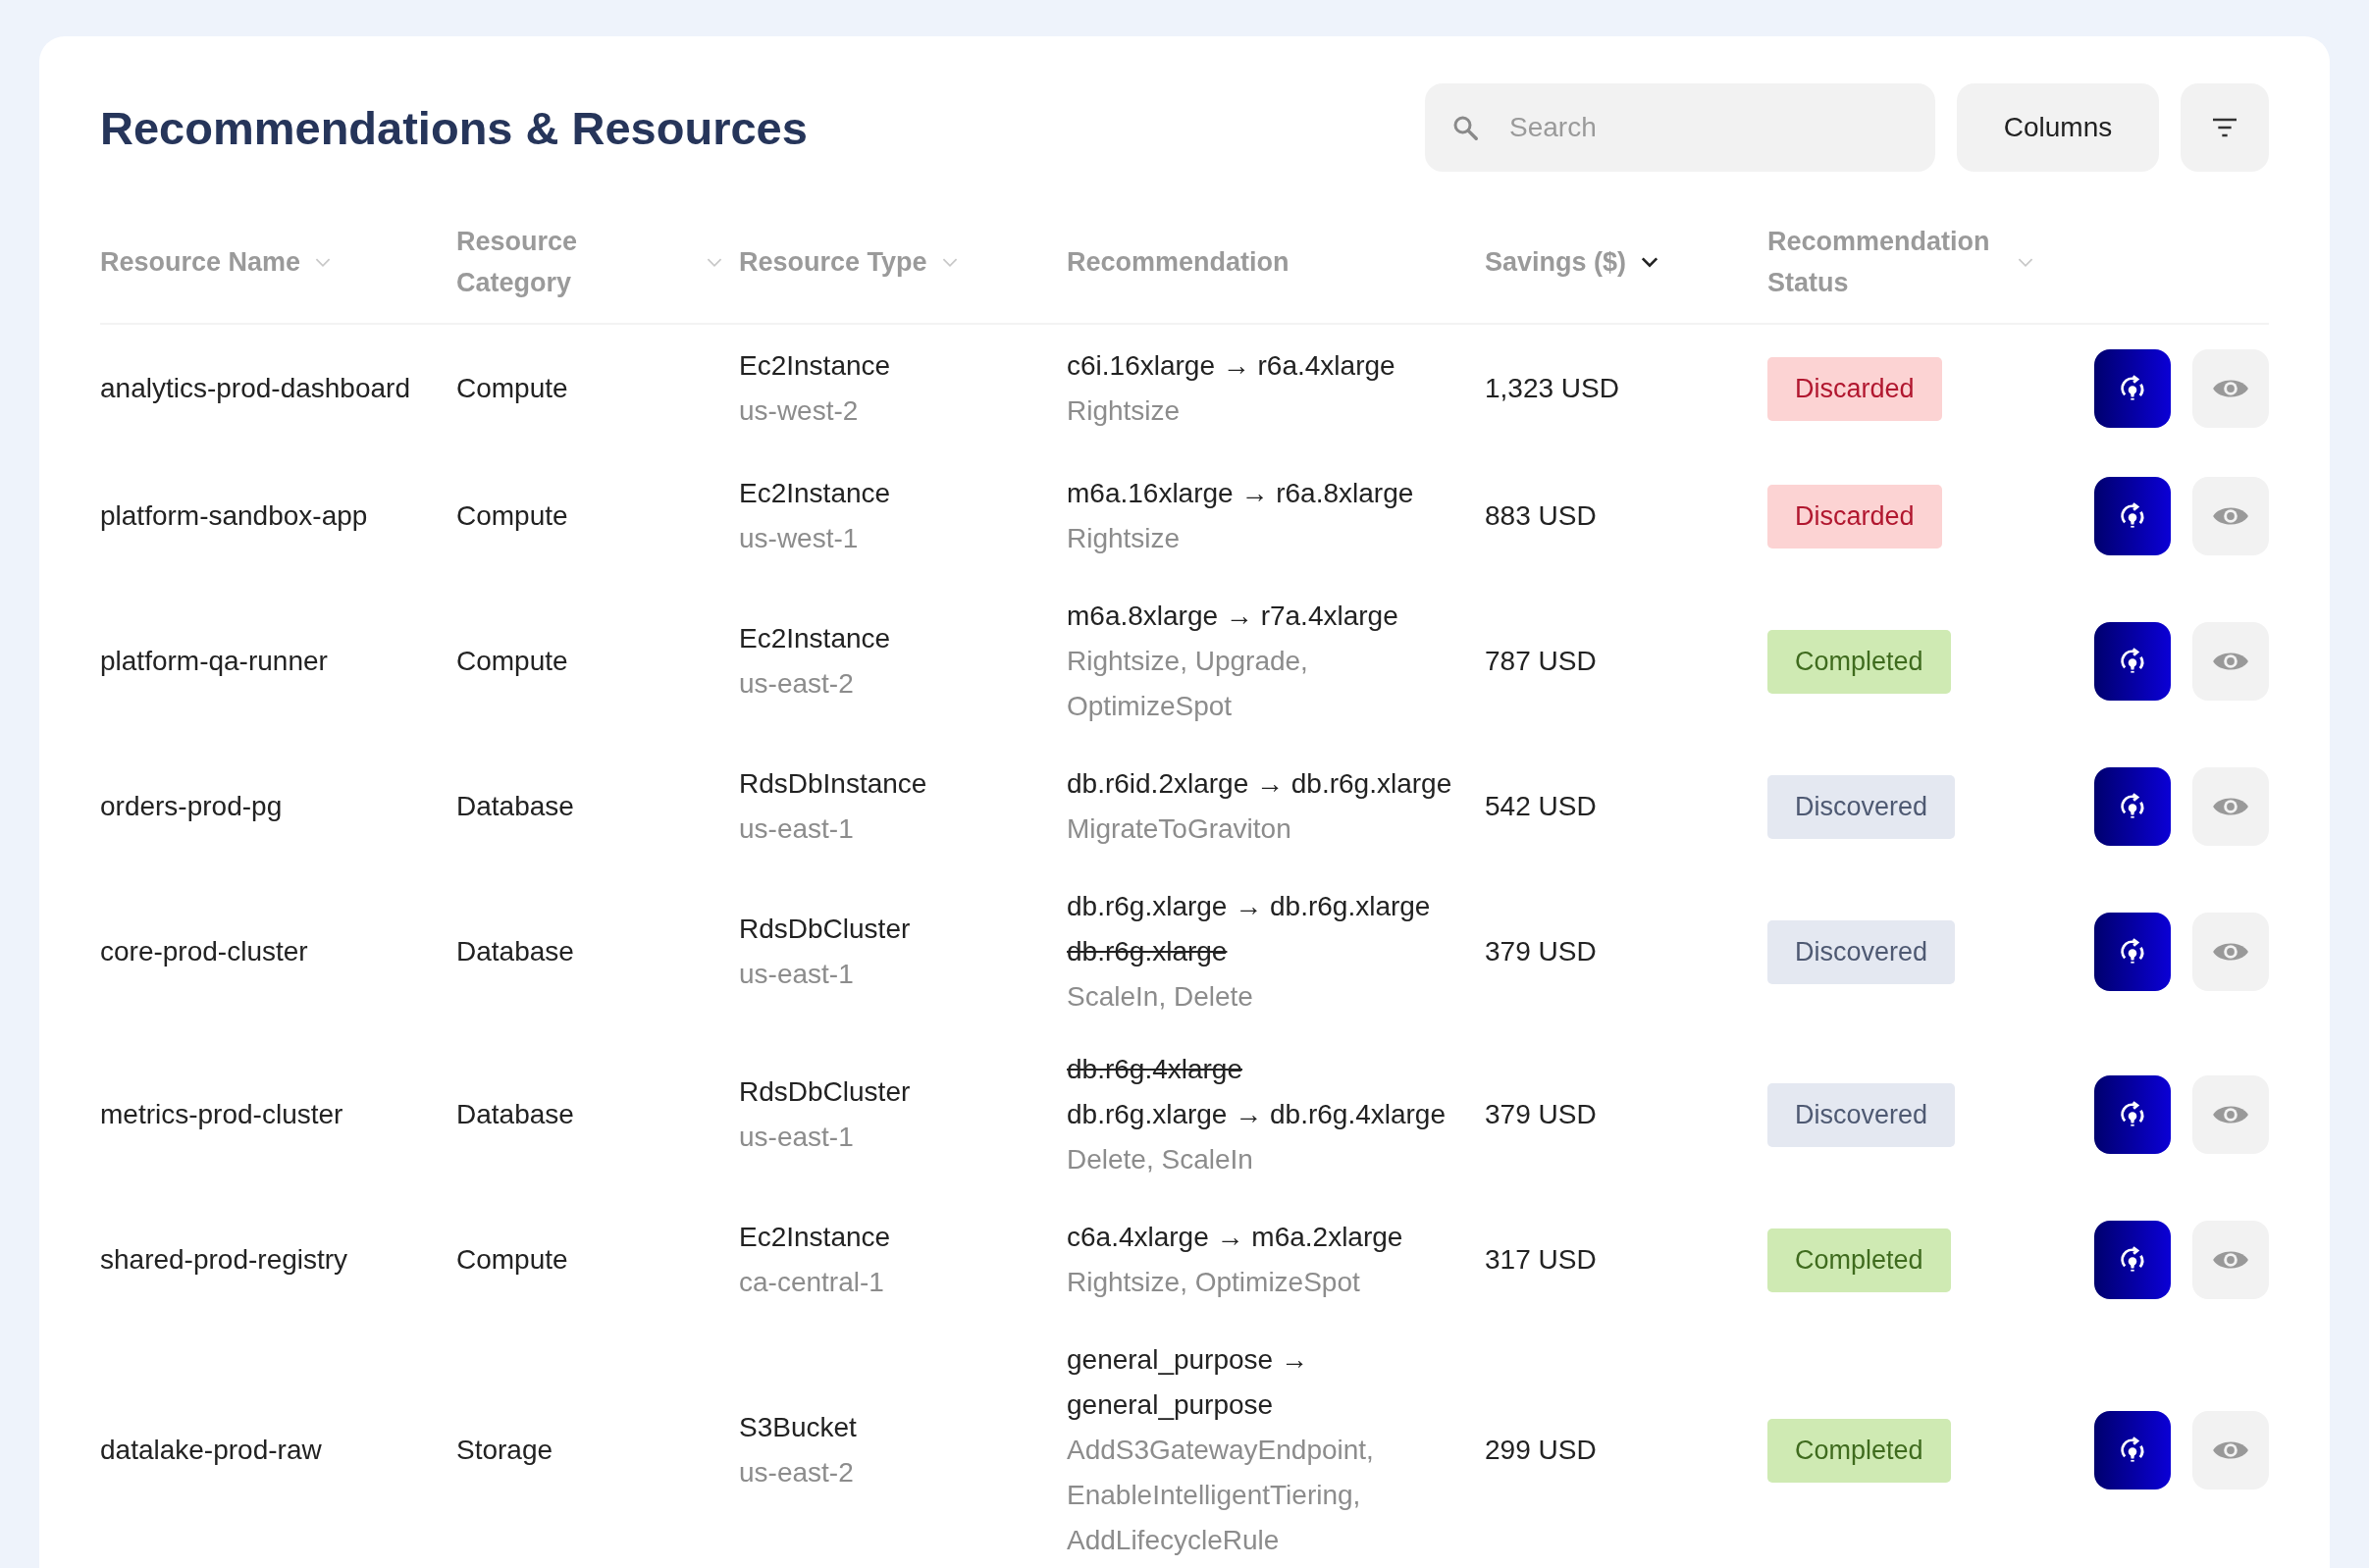 The height and width of the screenshot is (1568, 2369). I want to click on savings-amount: 317 USD, so click(1541, 1260).